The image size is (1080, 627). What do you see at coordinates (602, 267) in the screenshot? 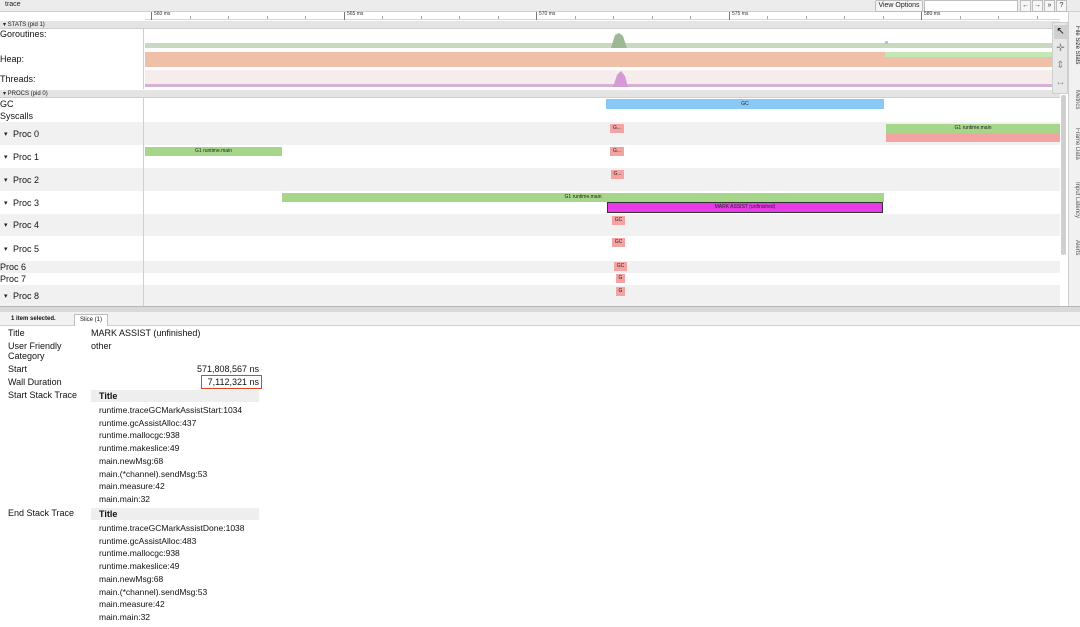
I see `proc6-track: GC` at bounding box center [602, 267].